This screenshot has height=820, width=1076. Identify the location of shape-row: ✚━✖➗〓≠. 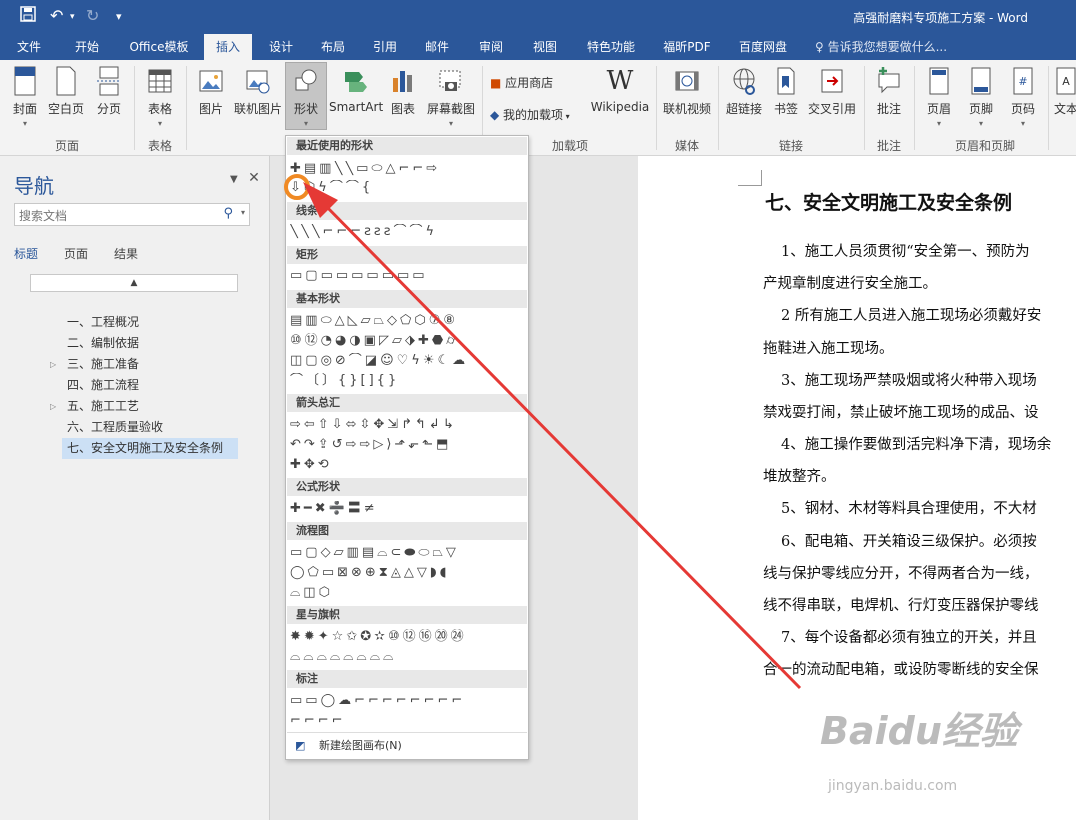
(408, 509).